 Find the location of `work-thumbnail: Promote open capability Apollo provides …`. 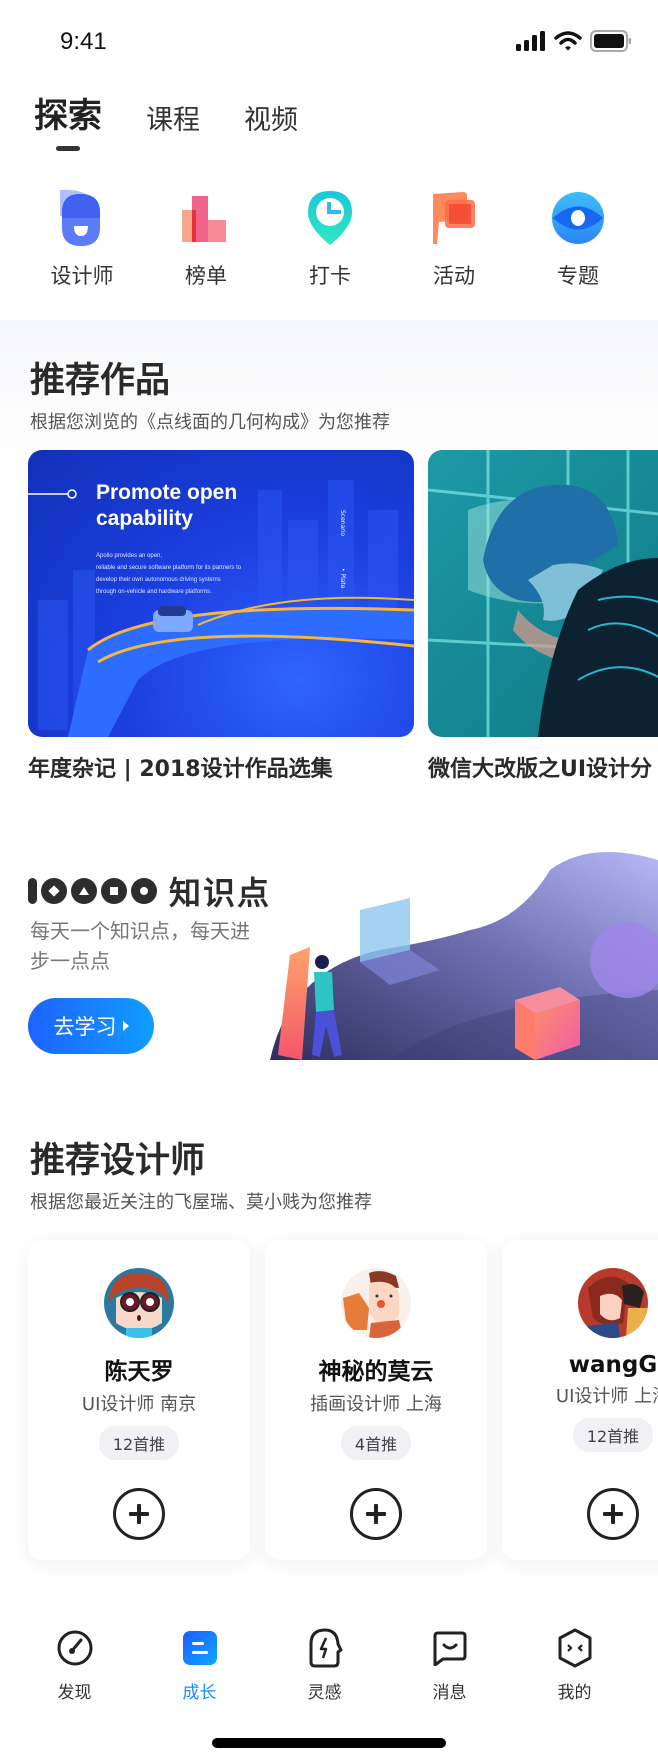

work-thumbnail: Promote open capability Apollo provides … is located at coordinates (221, 593).